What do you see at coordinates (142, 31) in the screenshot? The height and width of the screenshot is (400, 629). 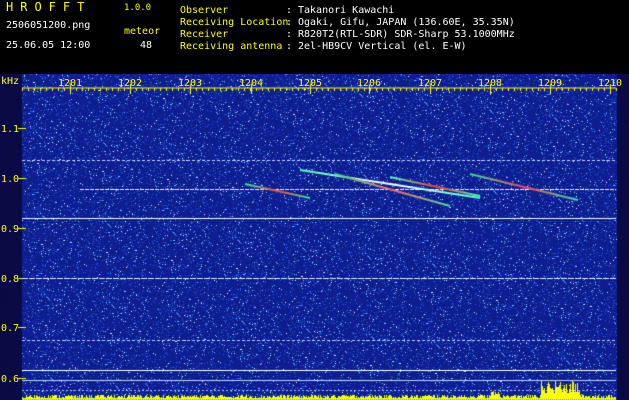 I see `meteor-label: meteor` at bounding box center [142, 31].